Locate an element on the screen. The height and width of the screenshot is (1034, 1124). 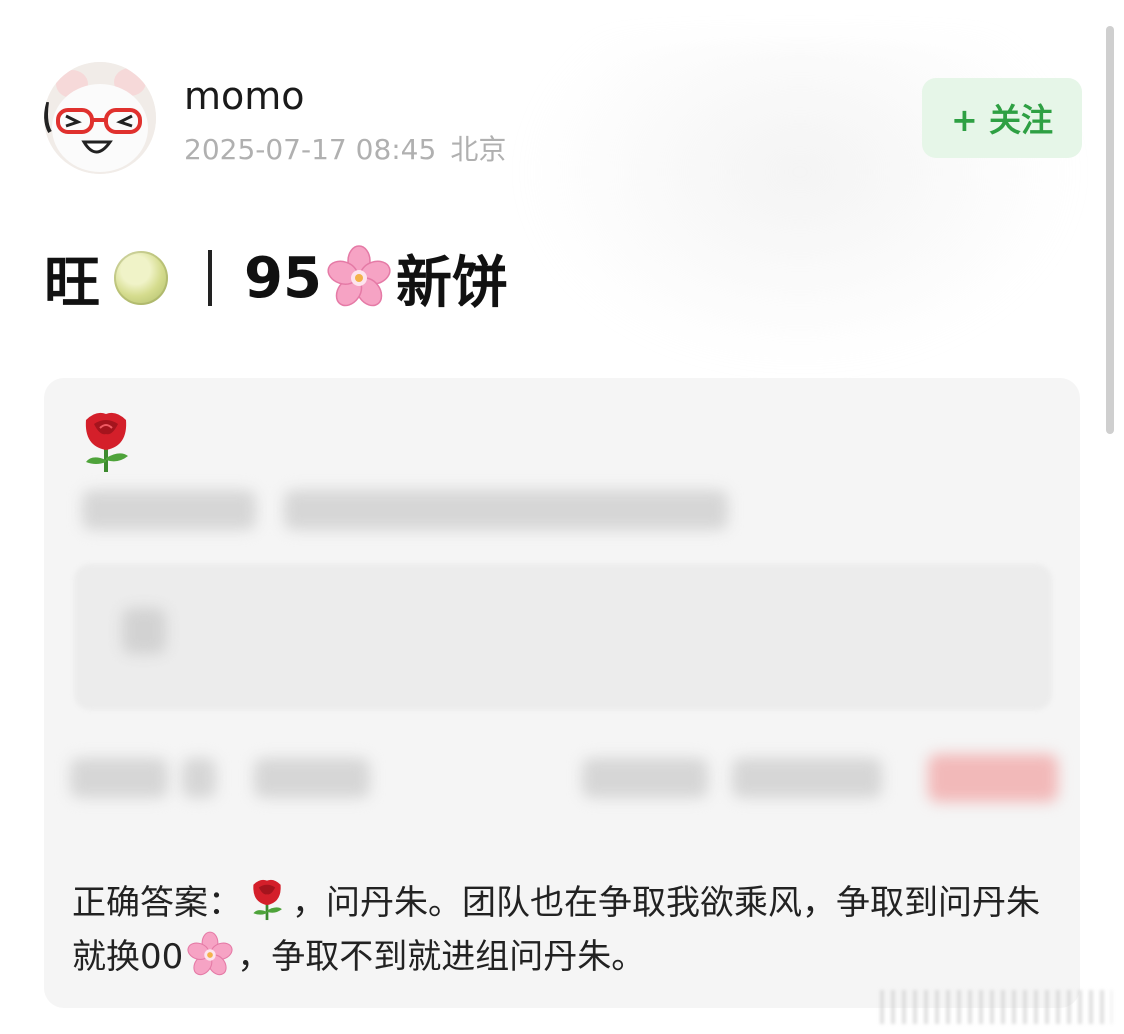
title-divider is located at coordinates (210, 278).